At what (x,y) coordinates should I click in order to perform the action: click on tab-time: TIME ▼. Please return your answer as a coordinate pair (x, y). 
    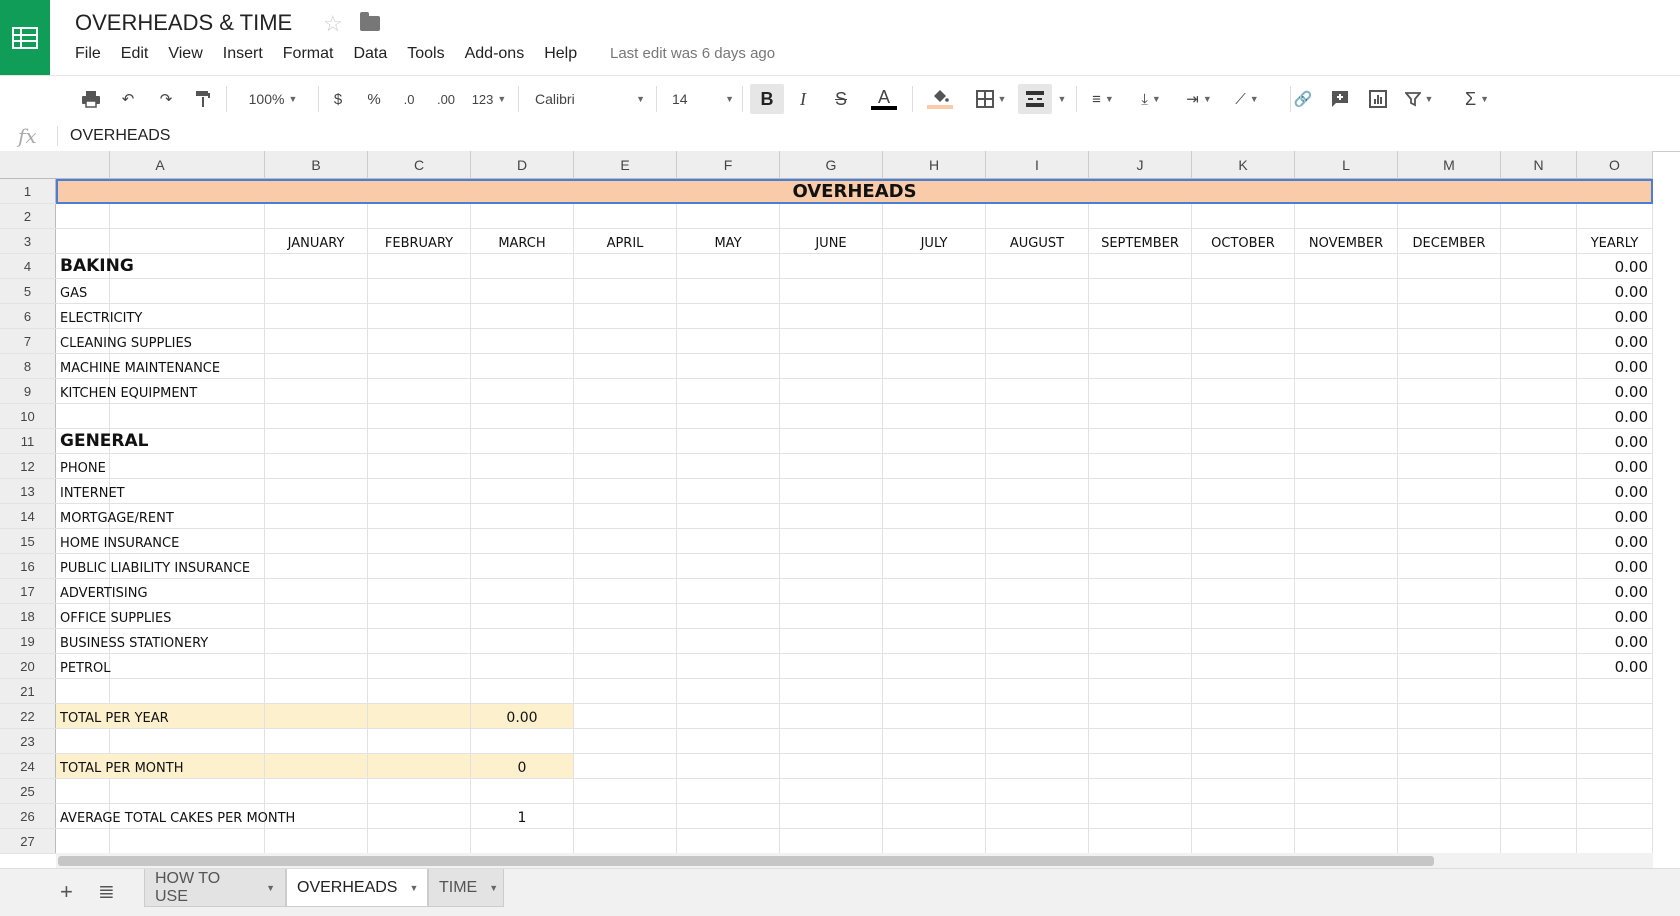
    Looking at the image, I should click on (466, 888).